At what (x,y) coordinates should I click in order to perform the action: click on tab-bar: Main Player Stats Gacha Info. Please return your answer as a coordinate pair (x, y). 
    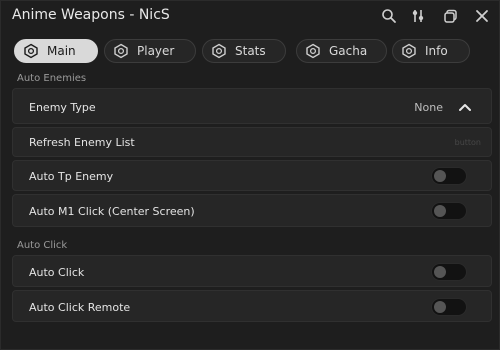
    Looking at the image, I should click on (250, 52).